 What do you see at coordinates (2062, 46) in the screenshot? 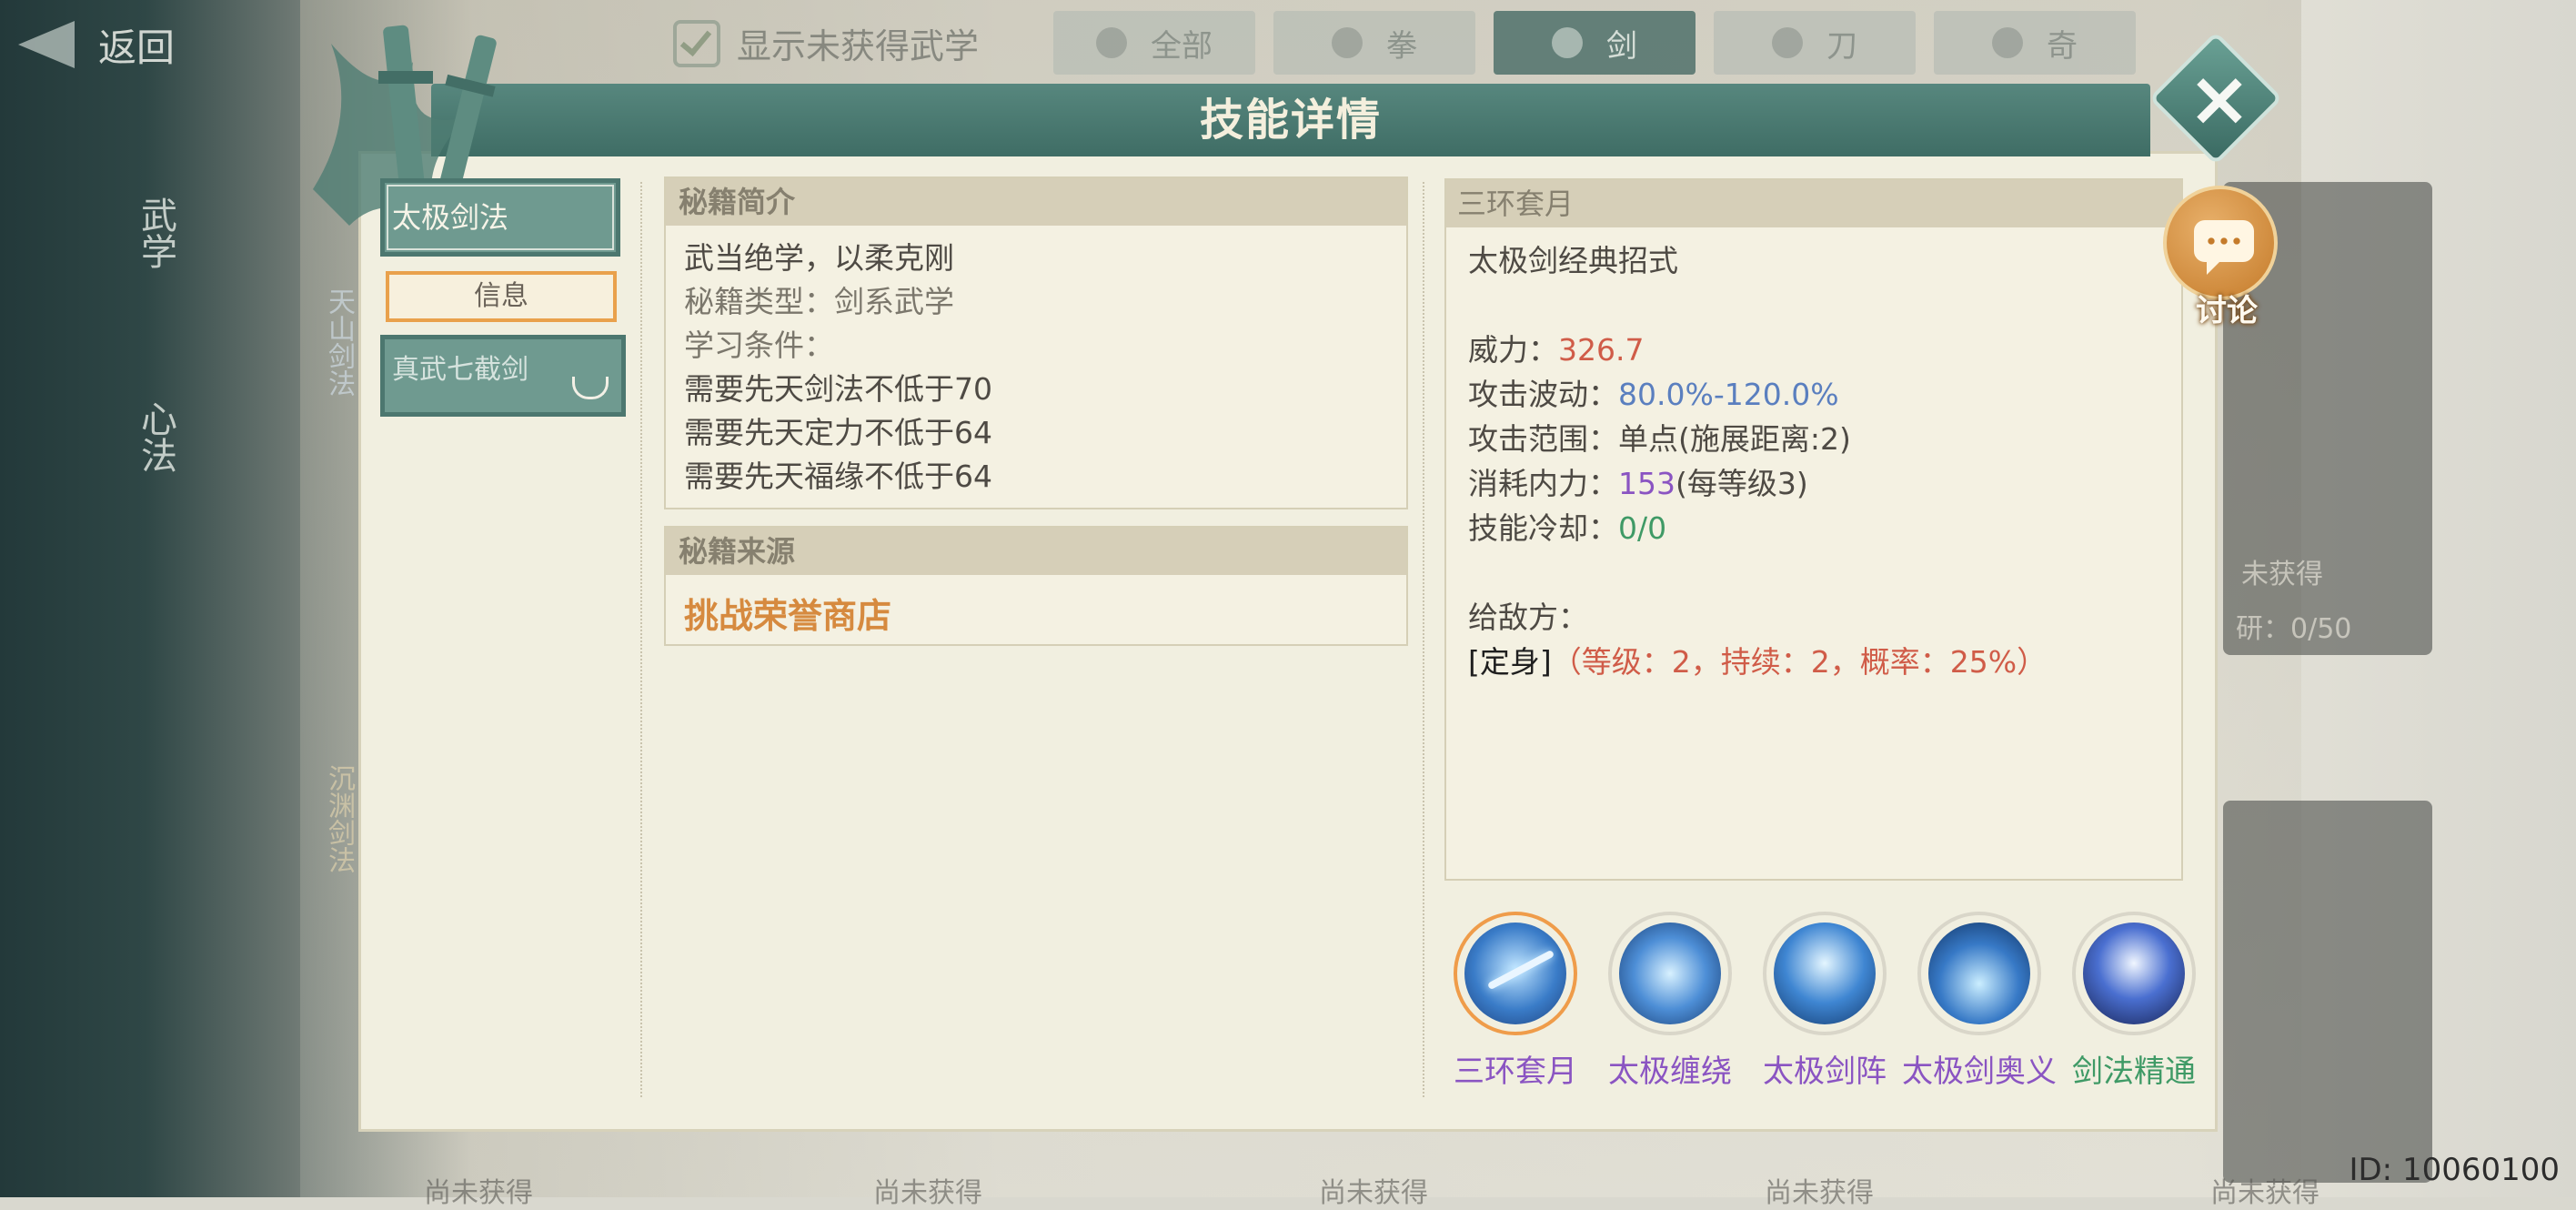
I see `tab-special-label: 奇` at bounding box center [2062, 46].